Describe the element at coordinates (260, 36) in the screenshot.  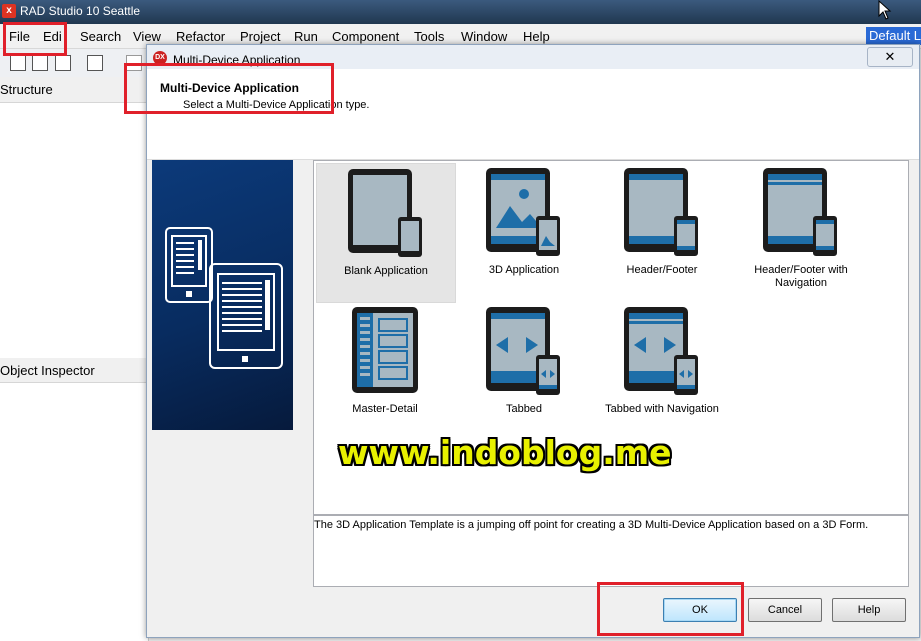
I see `menu-project: Project` at that location.